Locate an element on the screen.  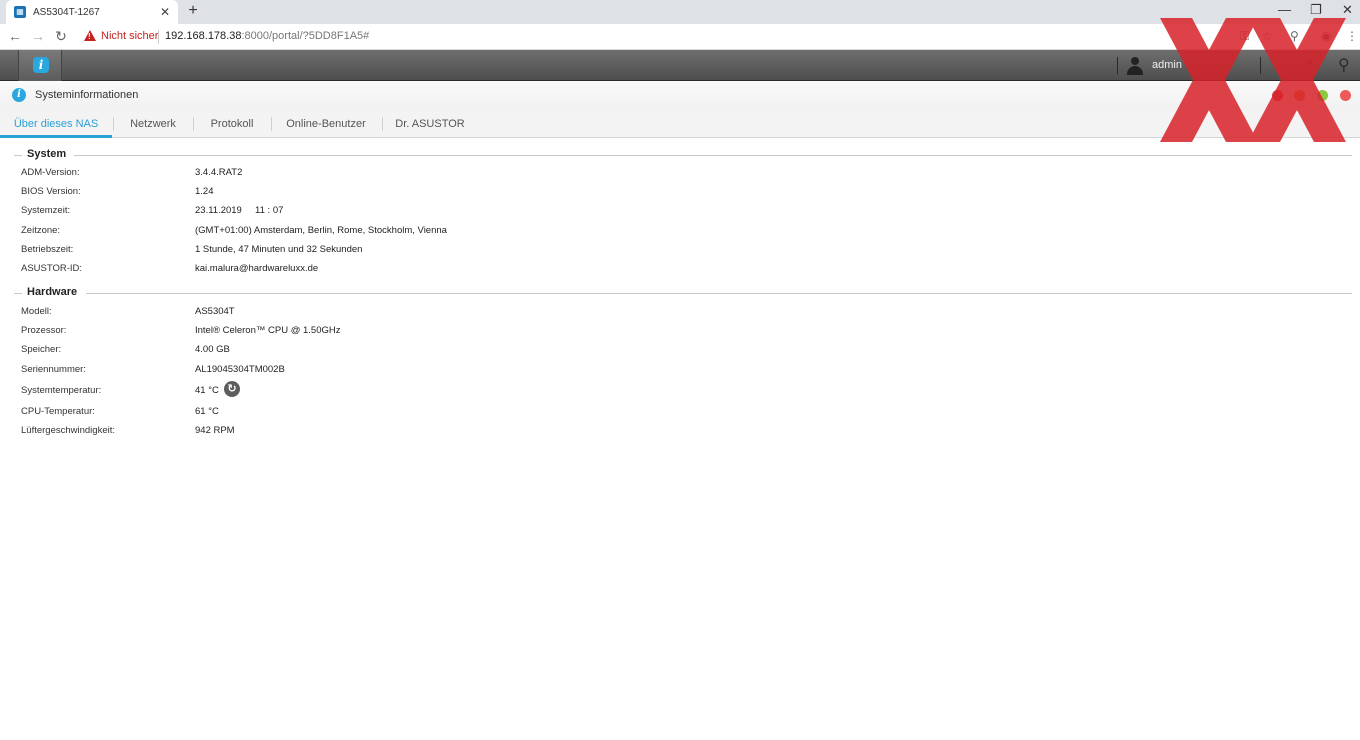
fan-speed-value: 942 RPM is located at coordinates (215, 430).